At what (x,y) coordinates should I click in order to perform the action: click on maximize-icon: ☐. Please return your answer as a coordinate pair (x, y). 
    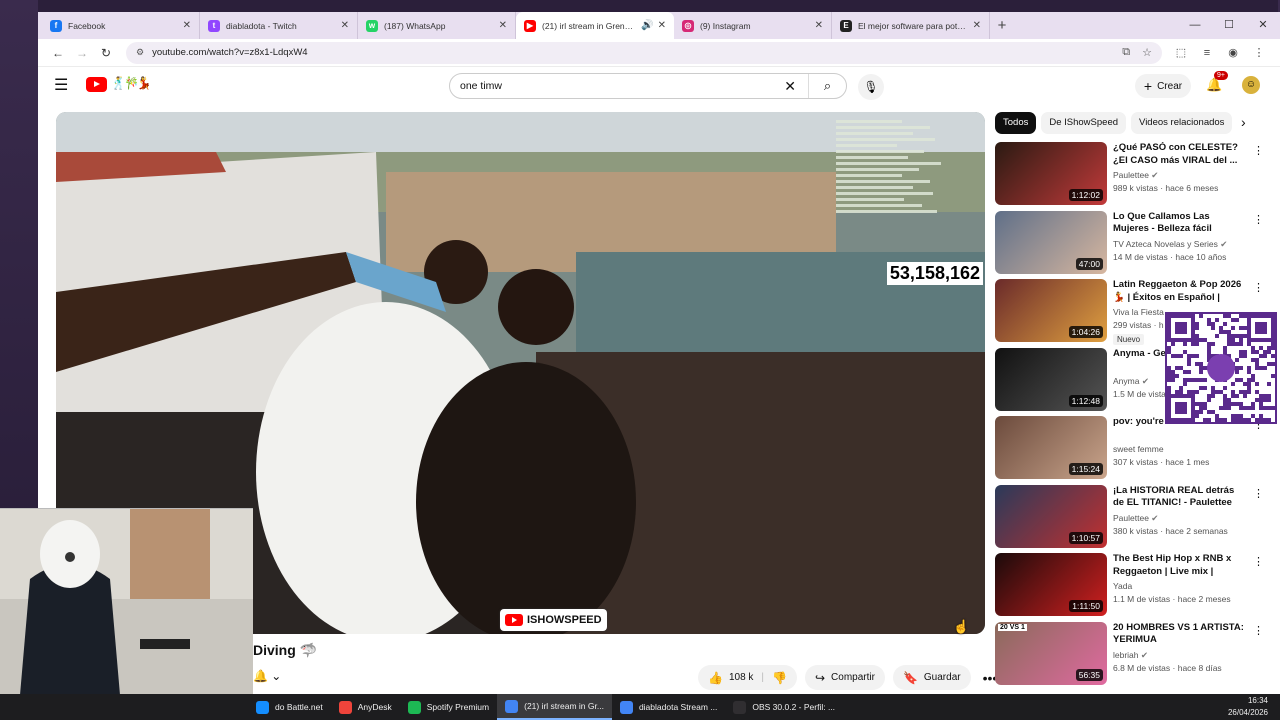
    Looking at the image, I should click on (1229, 25).